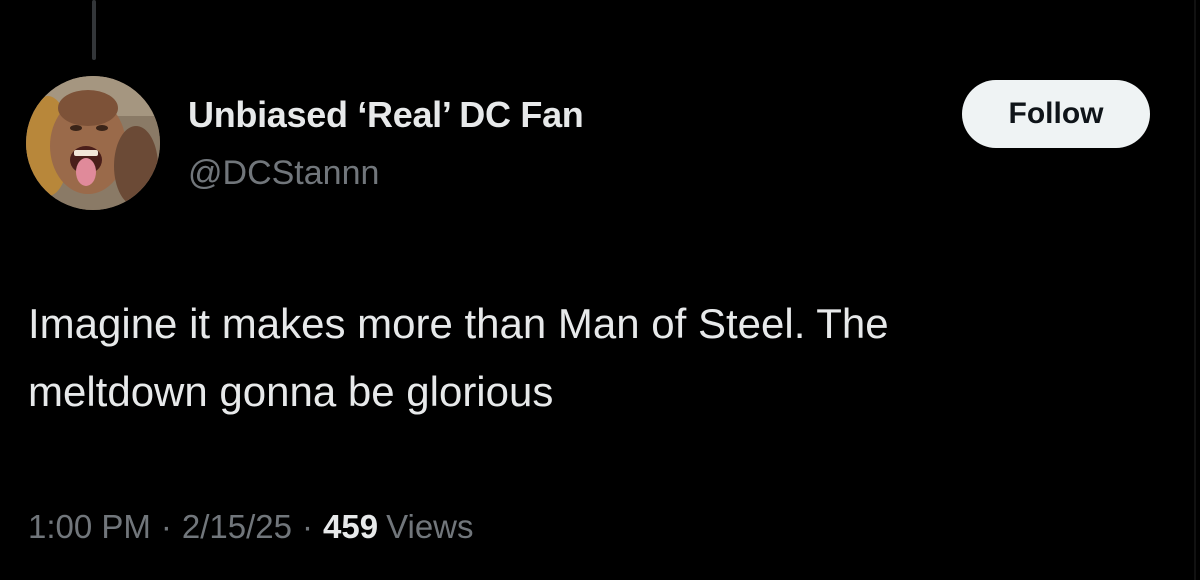 The height and width of the screenshot is (580, 1200). I want to click on profile-photo-icon, so click(93, 143).